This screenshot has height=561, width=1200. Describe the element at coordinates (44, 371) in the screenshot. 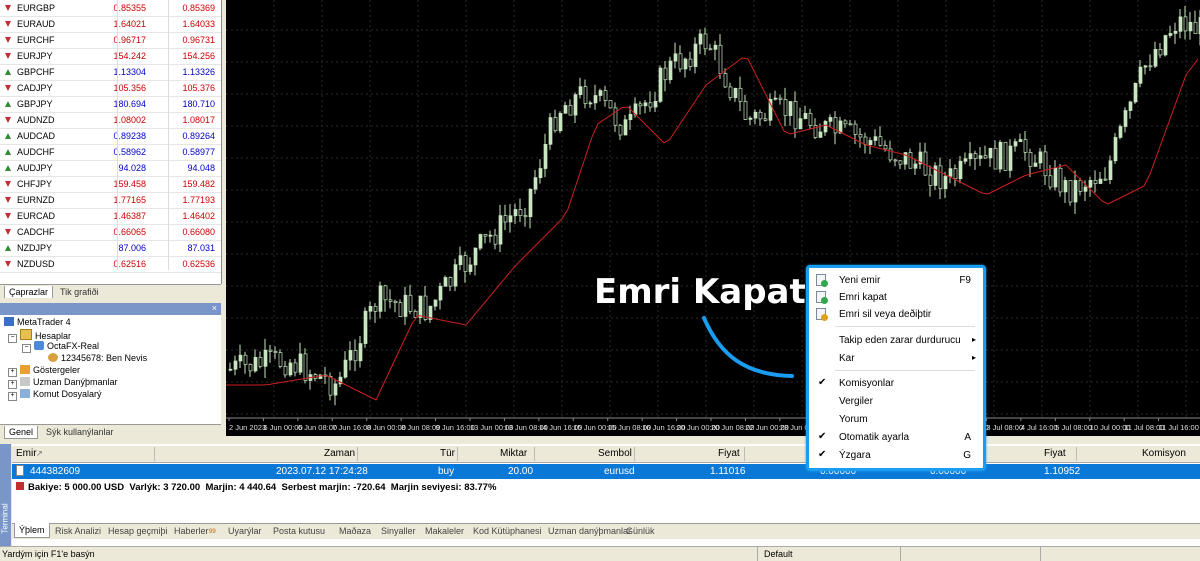

I see `nav-indicators: + Göstergeler` at that location.